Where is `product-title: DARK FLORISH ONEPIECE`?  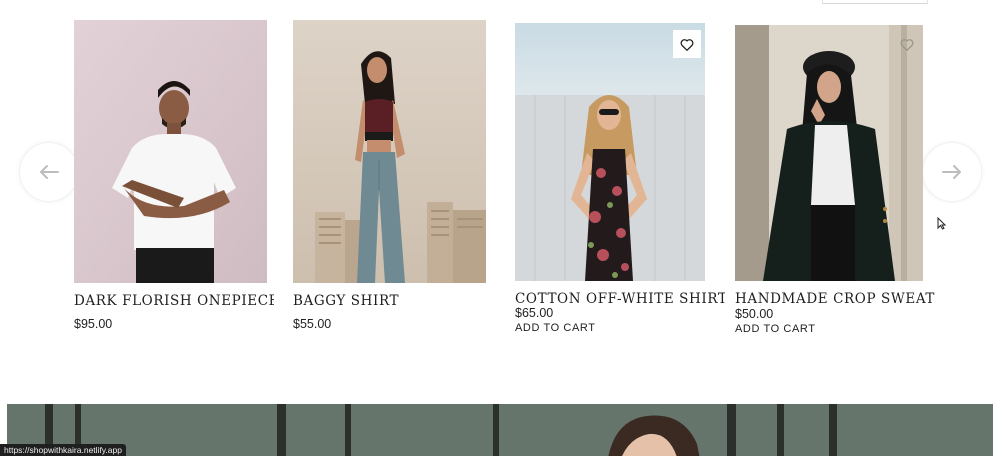 product-title: DARK FLORISH ONEPIECE is located at coordinates (174, 301).